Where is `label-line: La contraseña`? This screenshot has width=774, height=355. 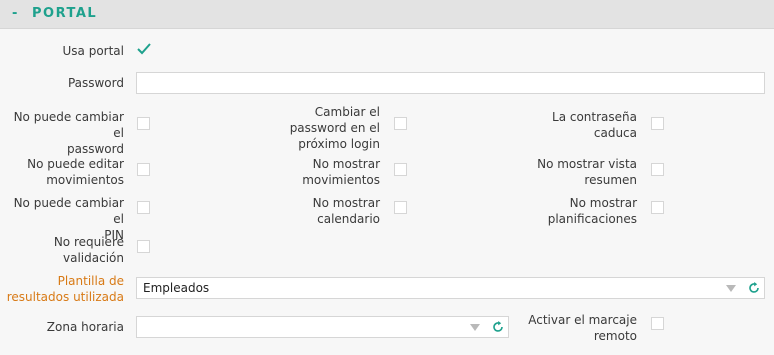 label-line: La contraseña is located at coordinates (594, 117).